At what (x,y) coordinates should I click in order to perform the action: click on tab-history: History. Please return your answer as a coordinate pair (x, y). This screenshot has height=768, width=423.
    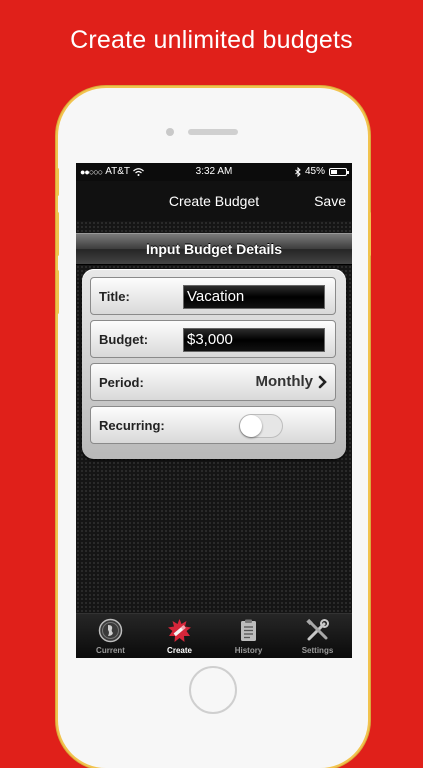
    Looking at the image, I should click on (248, 636).